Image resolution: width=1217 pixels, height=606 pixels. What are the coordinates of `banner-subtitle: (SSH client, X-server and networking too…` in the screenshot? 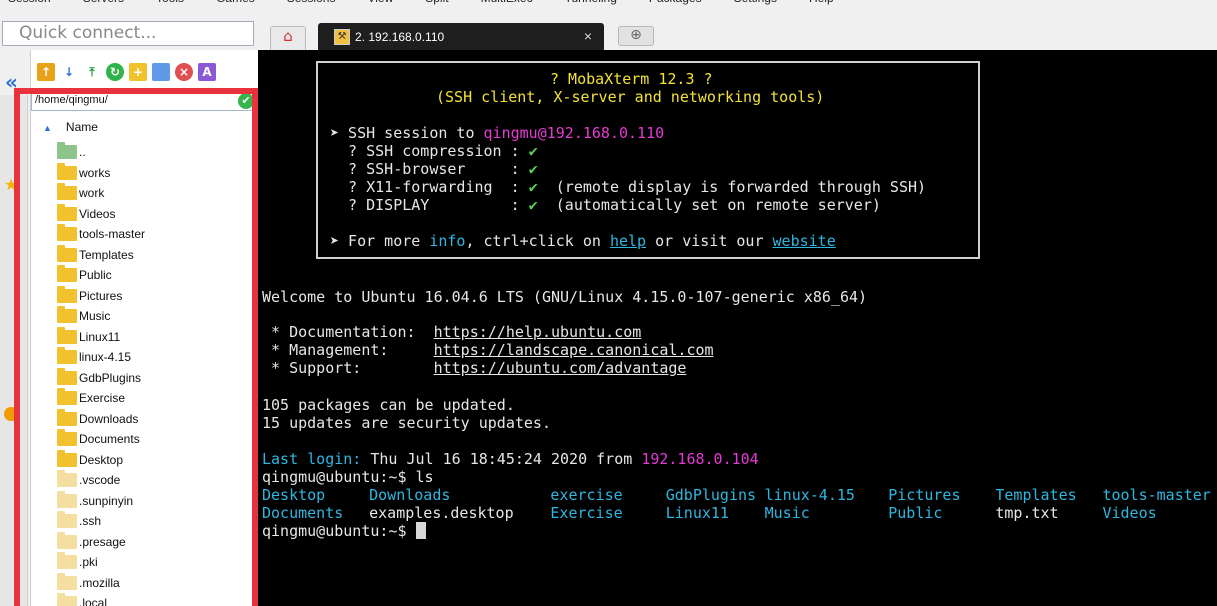 It's located at (630, 97).